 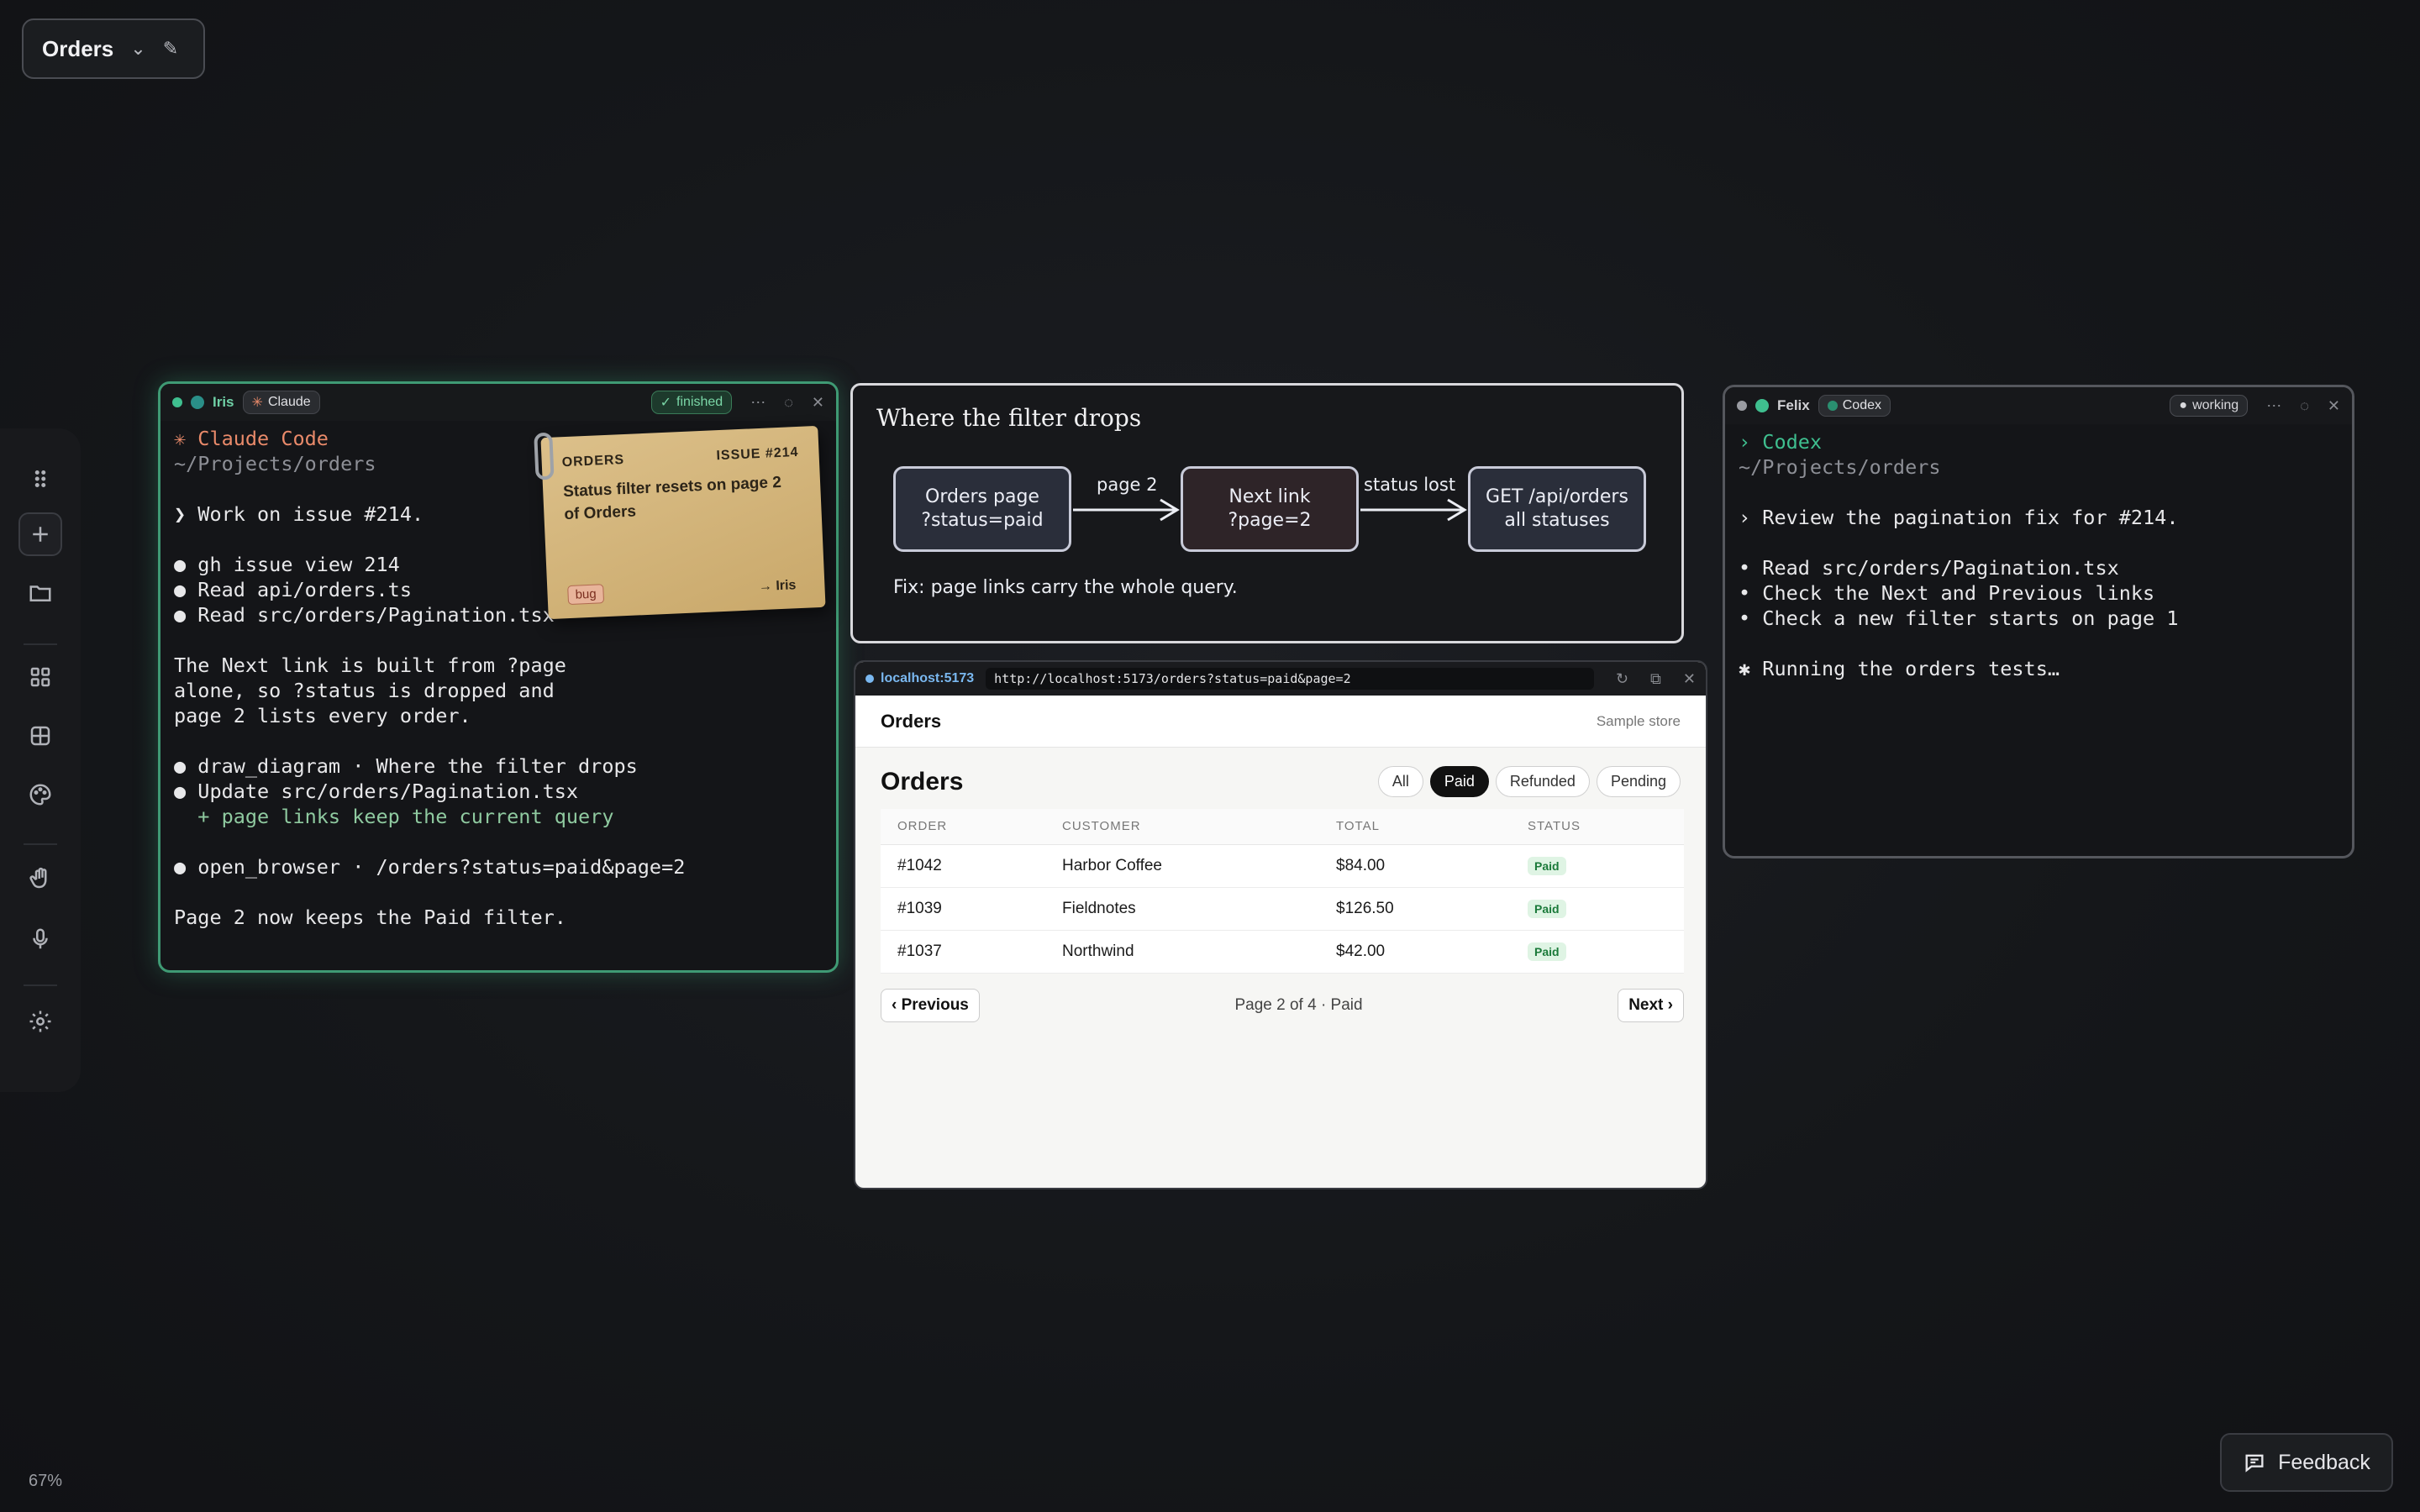 I want to click on hand-icon, so click(x=40, y=878).